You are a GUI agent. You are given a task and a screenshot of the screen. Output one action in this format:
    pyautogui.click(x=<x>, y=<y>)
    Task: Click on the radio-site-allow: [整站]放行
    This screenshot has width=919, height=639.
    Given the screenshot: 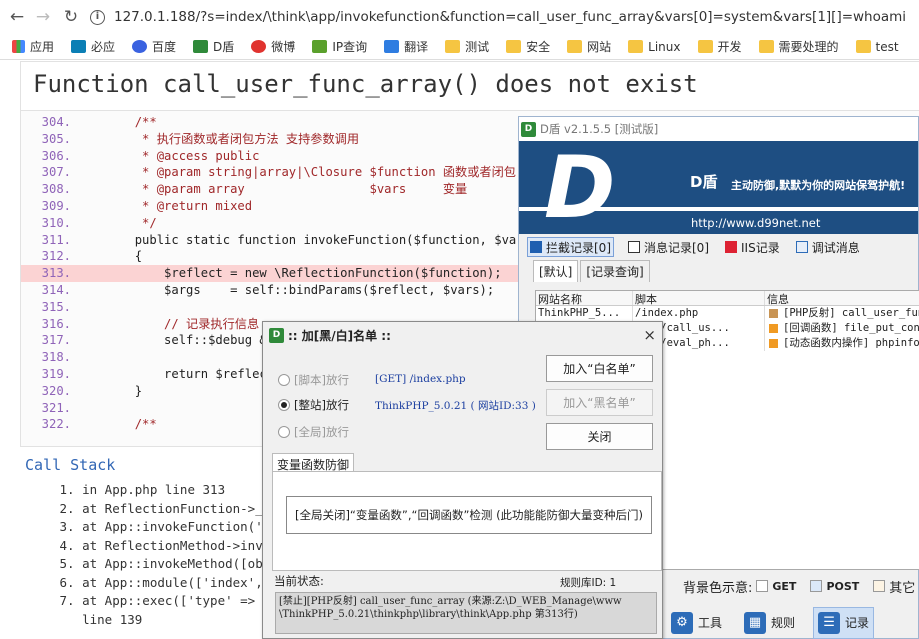 What is the action you would take?
    pyautogui.click(x=313, y=405)
    